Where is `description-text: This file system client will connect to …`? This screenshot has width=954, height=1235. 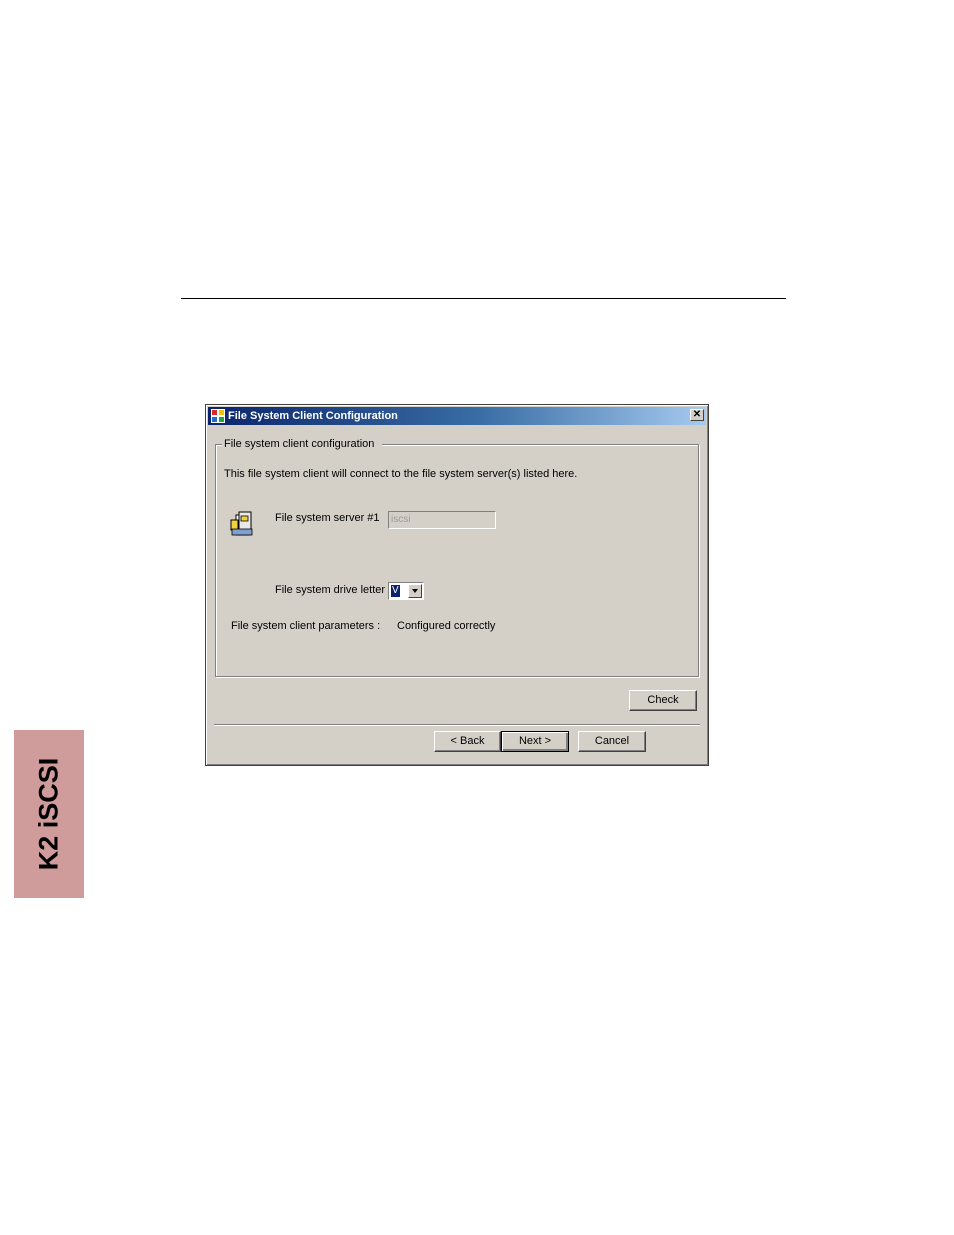 description-text: This file system client will connect to … is located at coordinates (401, 474).